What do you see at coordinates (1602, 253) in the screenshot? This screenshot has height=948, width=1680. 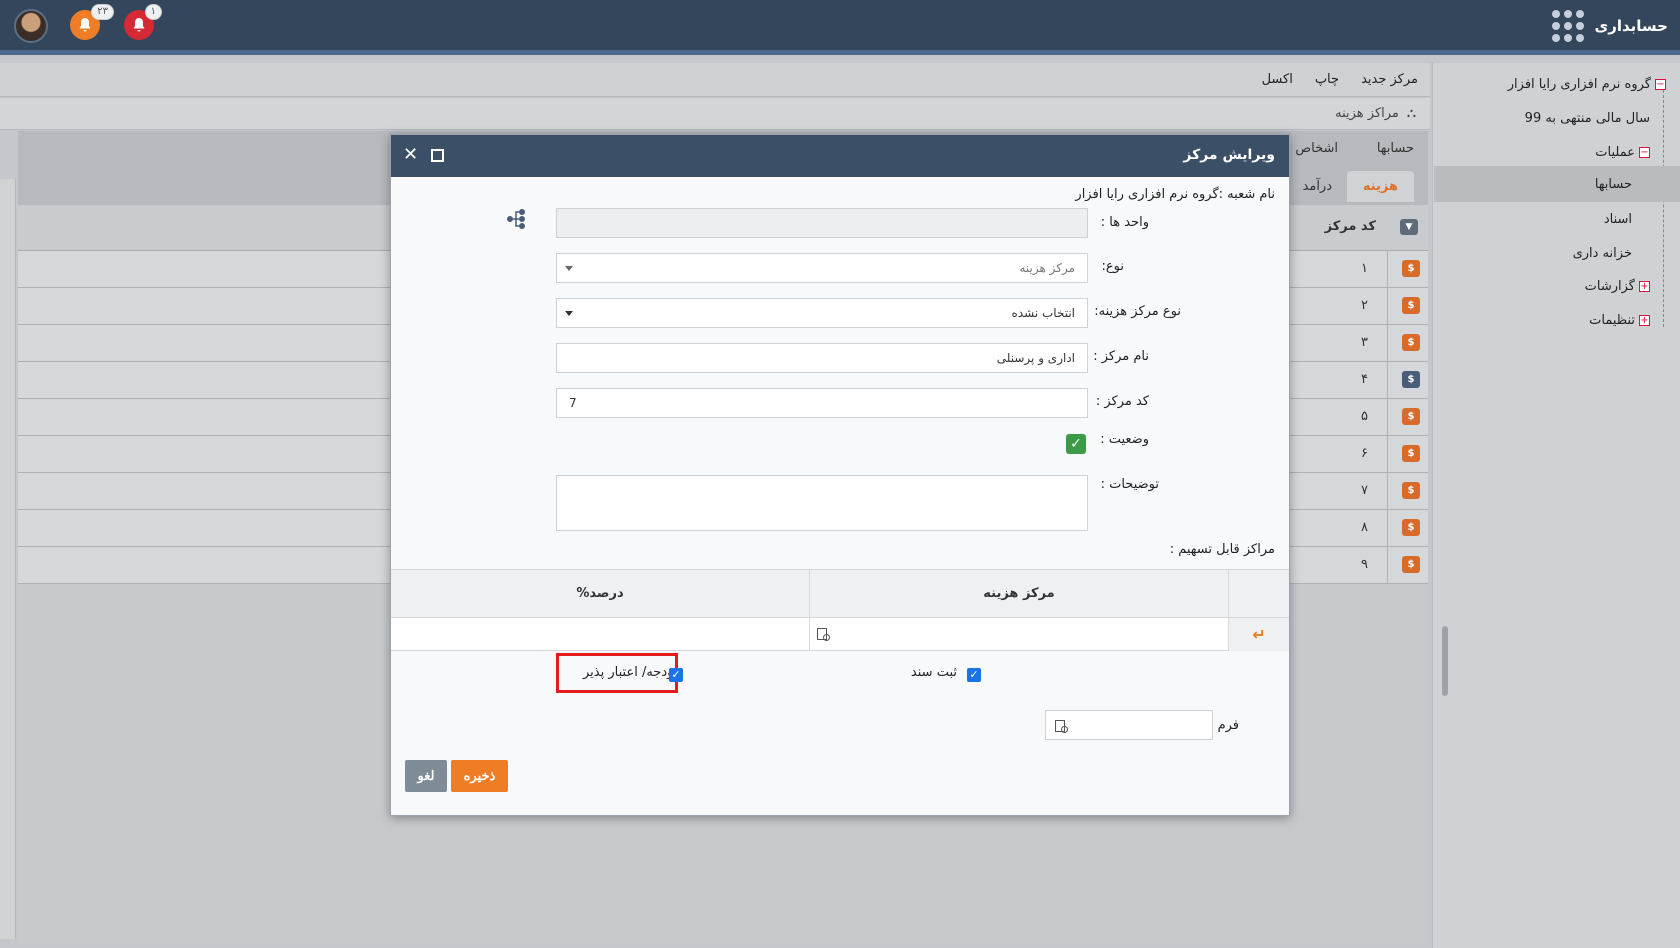 I see `tree-item-treasury: خزانه داری` at bounding box center [1602, 253].